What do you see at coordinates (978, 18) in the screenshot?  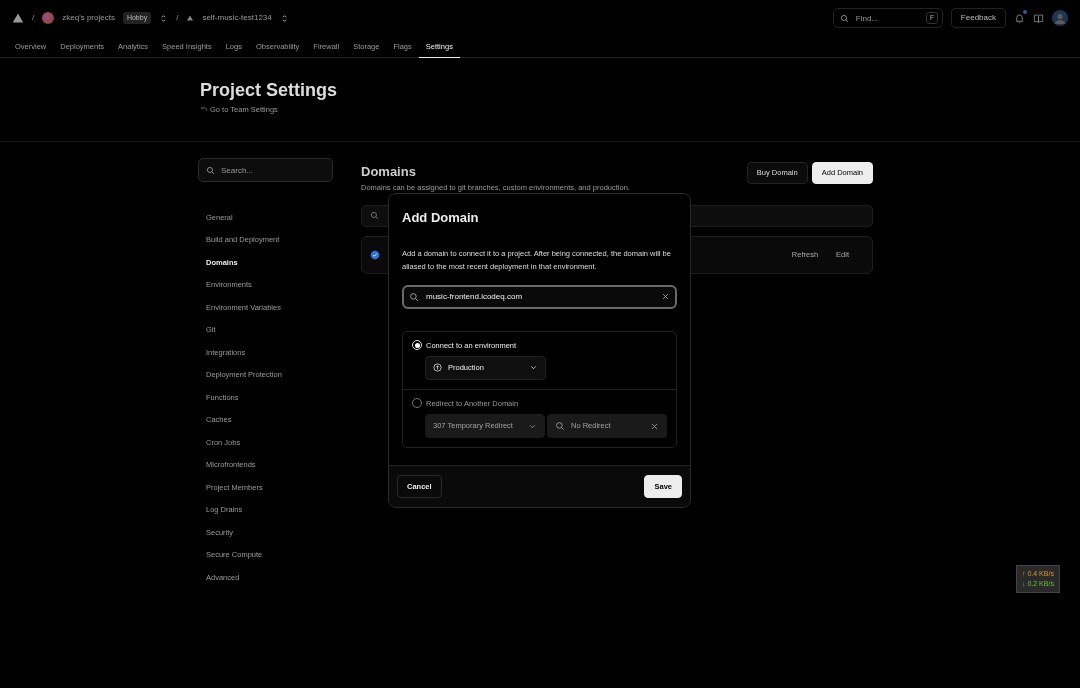 I see `feedback-button: Feedback` at bounding box center [978, 18].